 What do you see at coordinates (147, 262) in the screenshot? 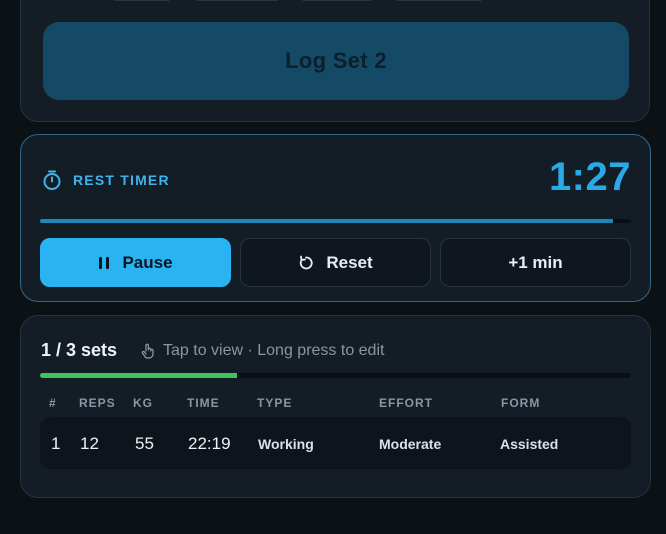
I see `pause-button-label: Pause` at bounding box center [147, 262].